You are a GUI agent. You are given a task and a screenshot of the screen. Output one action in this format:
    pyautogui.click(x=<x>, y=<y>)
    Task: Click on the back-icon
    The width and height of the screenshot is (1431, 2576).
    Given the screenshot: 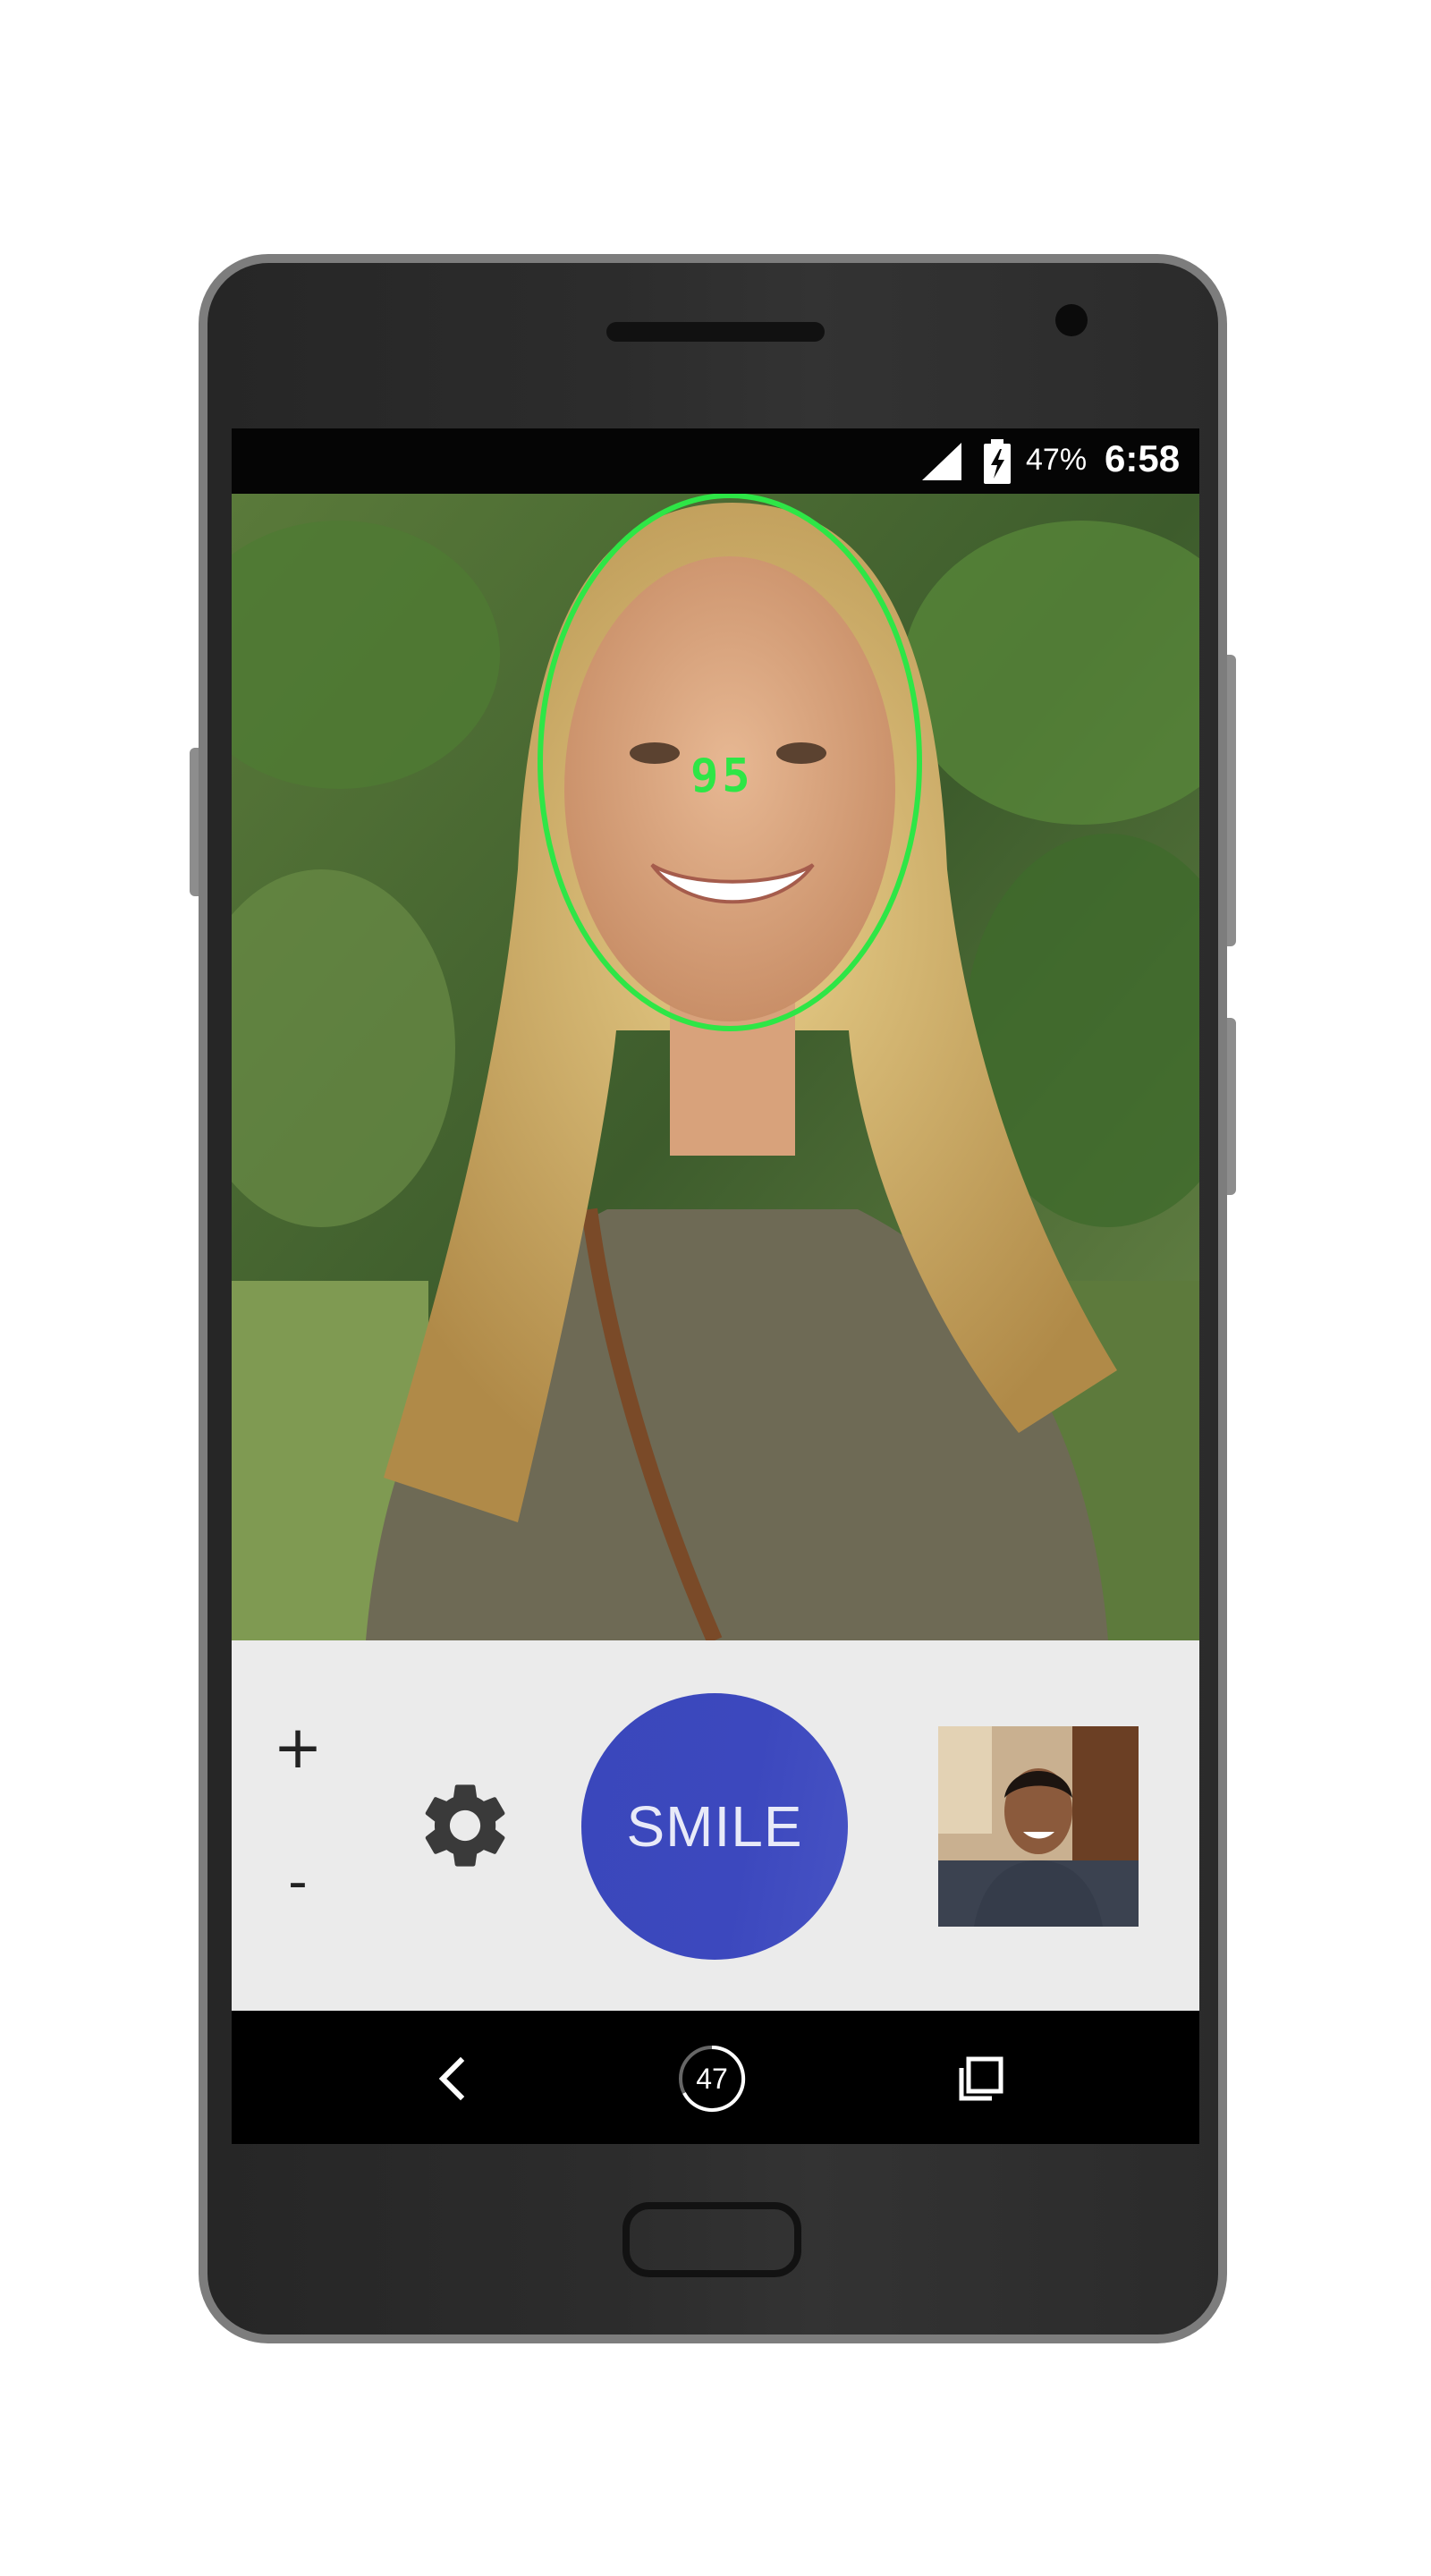 What is the action you would take?
    pyautogui.click(x=452, y=2079)
    